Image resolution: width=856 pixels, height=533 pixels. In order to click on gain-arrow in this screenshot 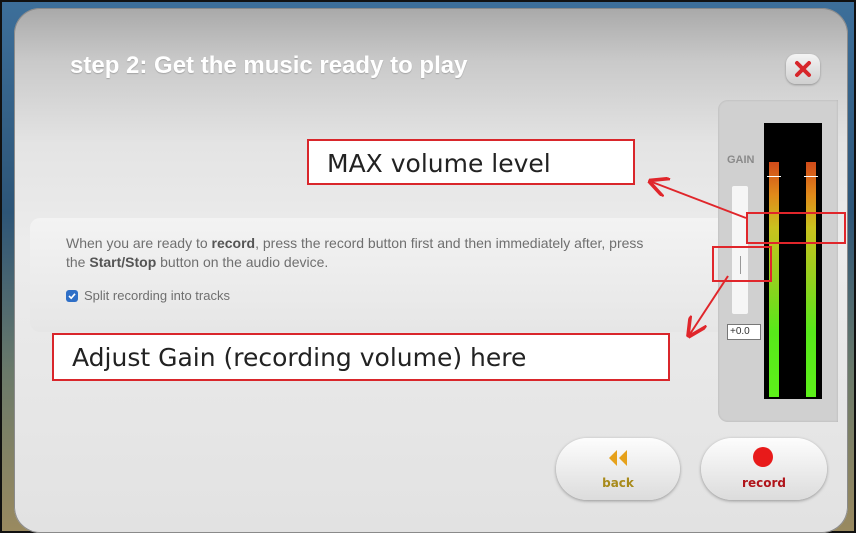, I will do `click(709, 304)`.